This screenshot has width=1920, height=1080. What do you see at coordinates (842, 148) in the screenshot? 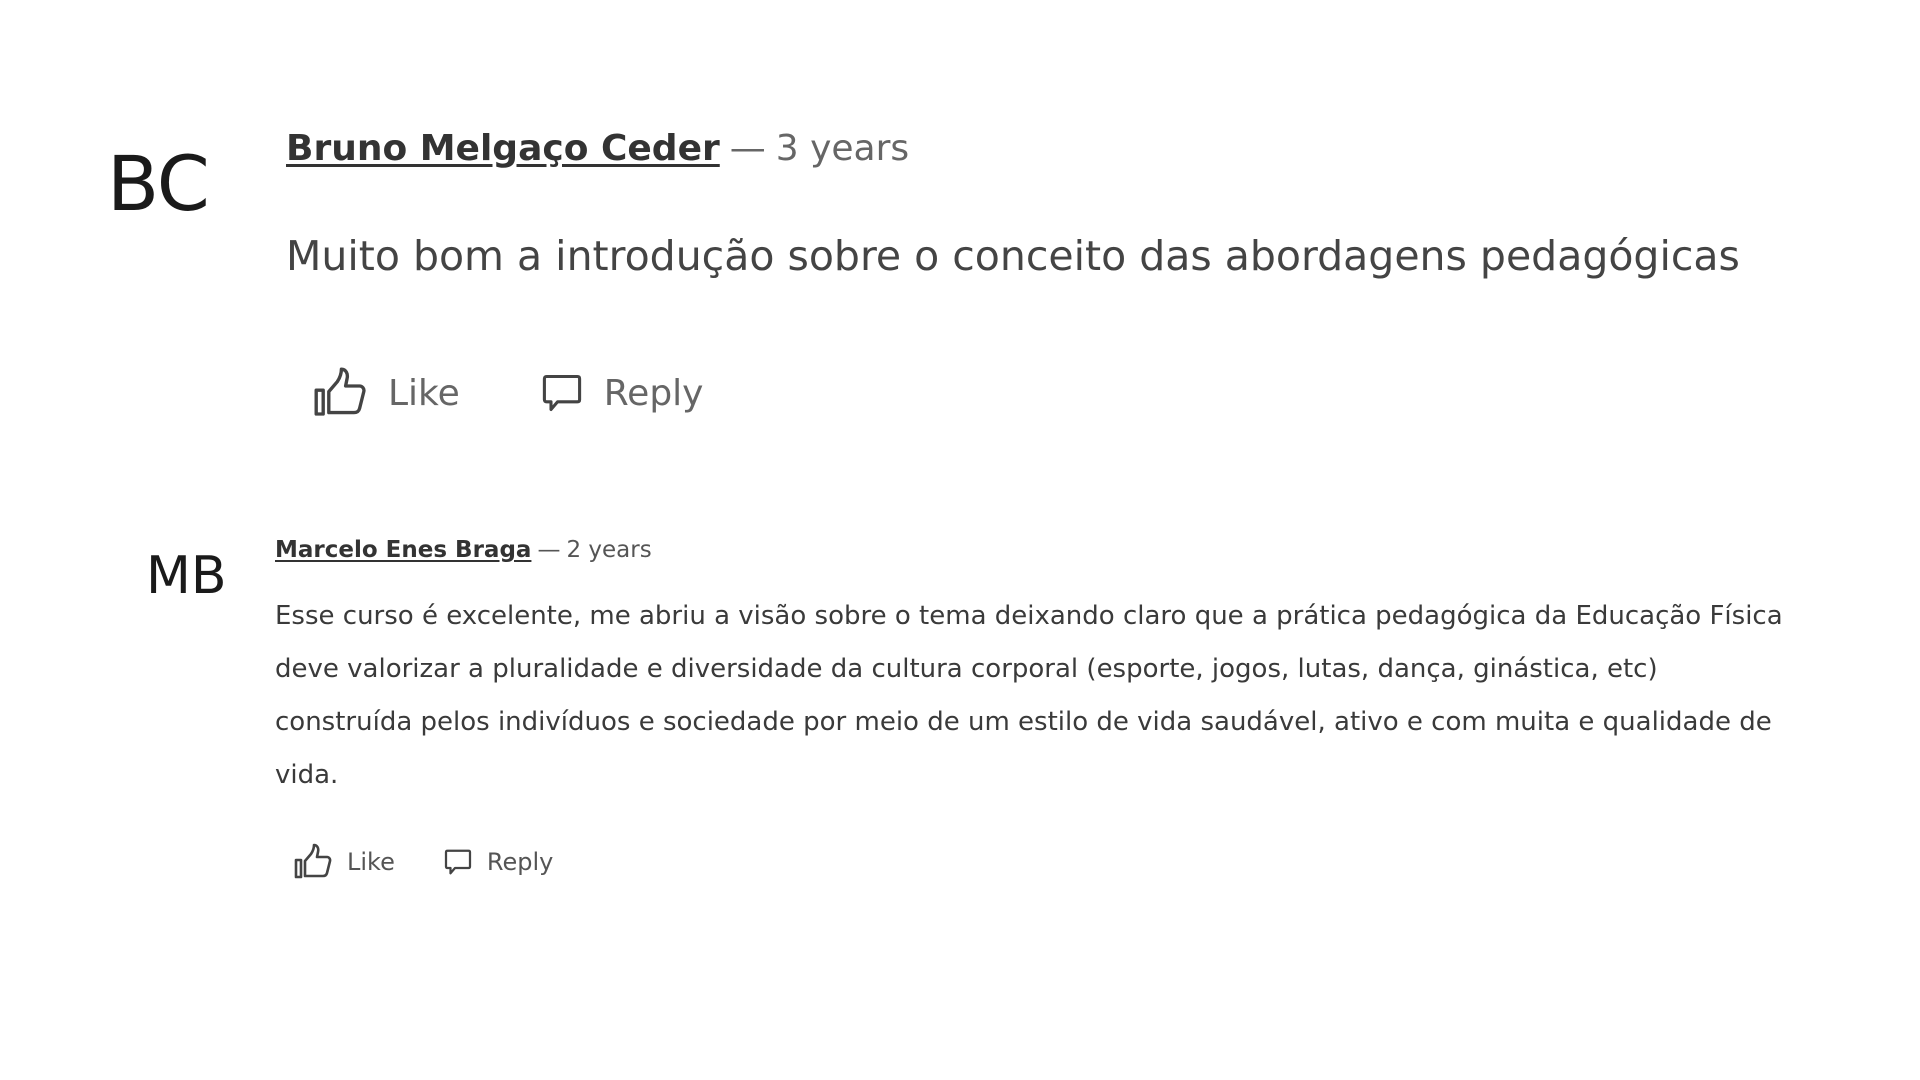
I see `comment-age: 3 years` at bounding box center [842, 148].